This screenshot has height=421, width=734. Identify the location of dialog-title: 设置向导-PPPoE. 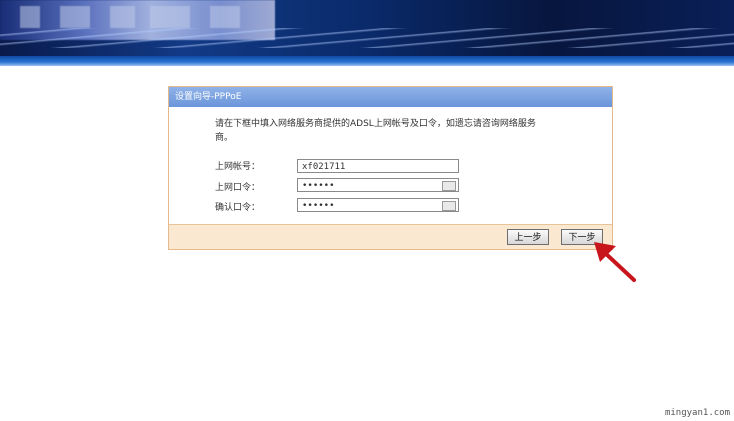
(390, 97).